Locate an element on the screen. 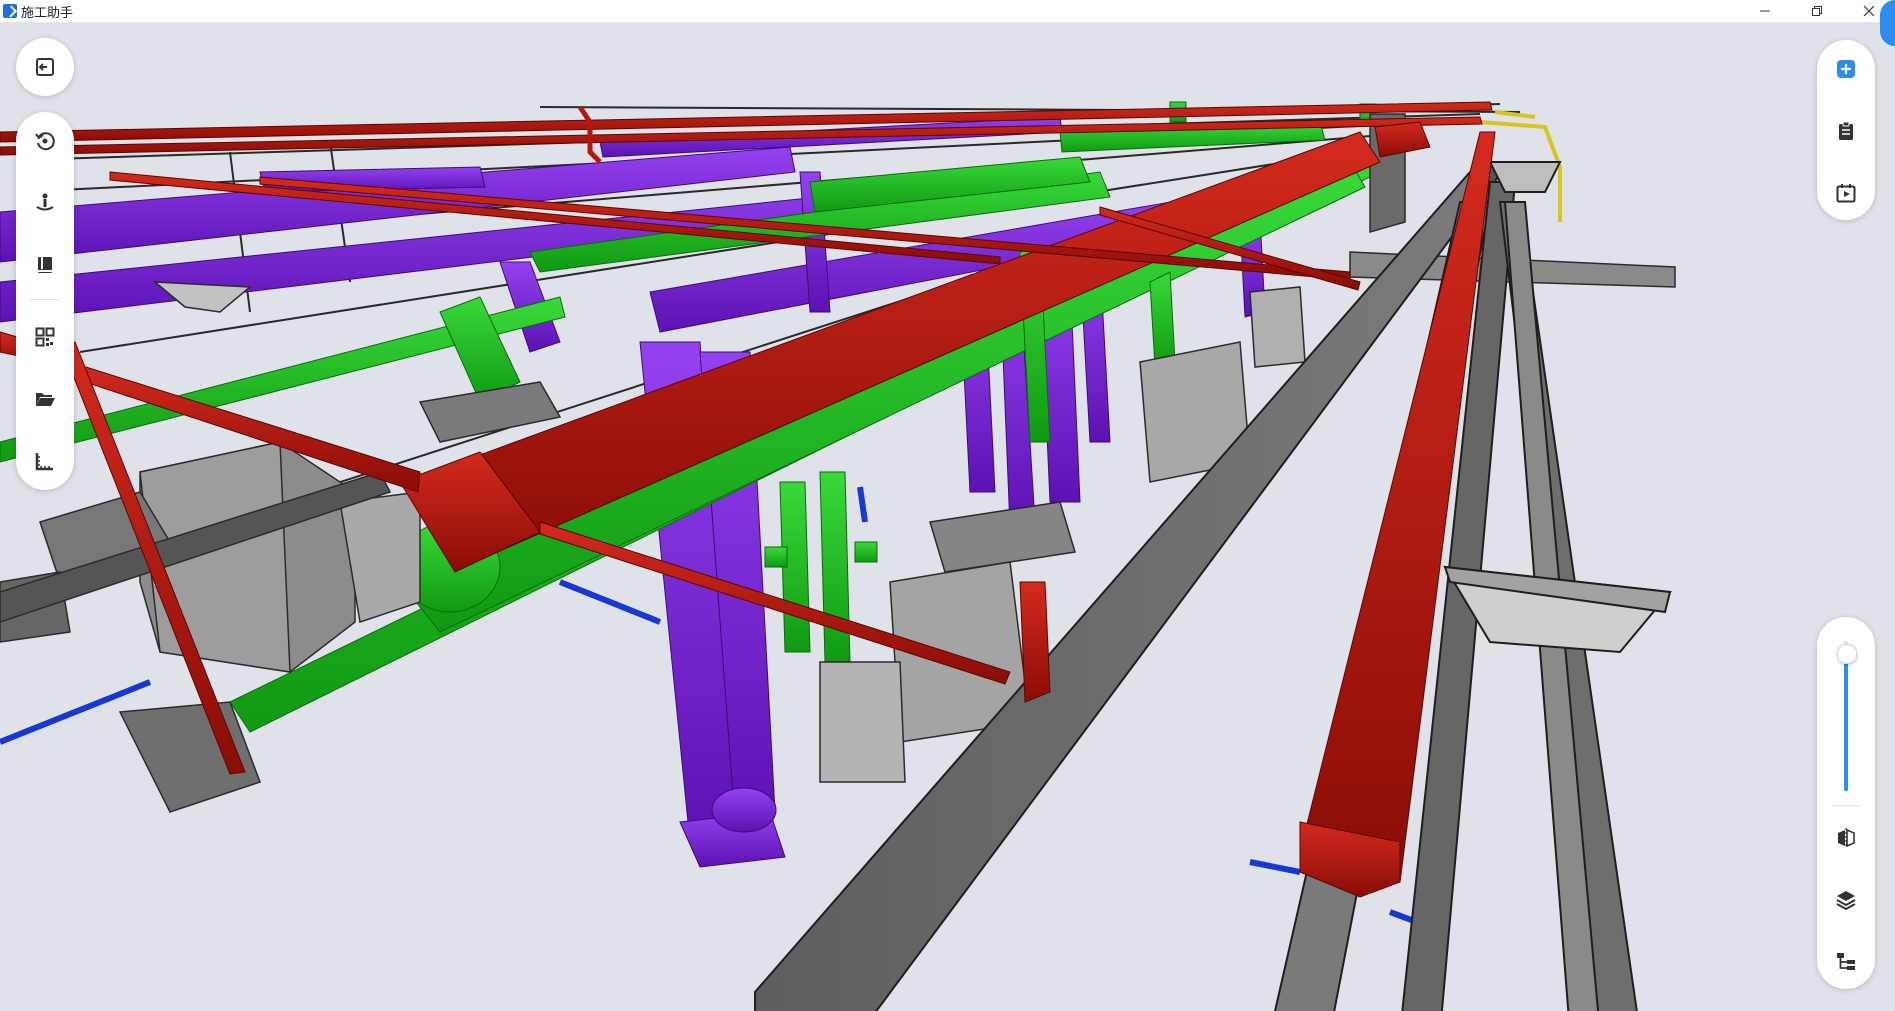 The width and height of the screenshot is (1895, 1011). reset-view-button is located at coordinates (45, 141).